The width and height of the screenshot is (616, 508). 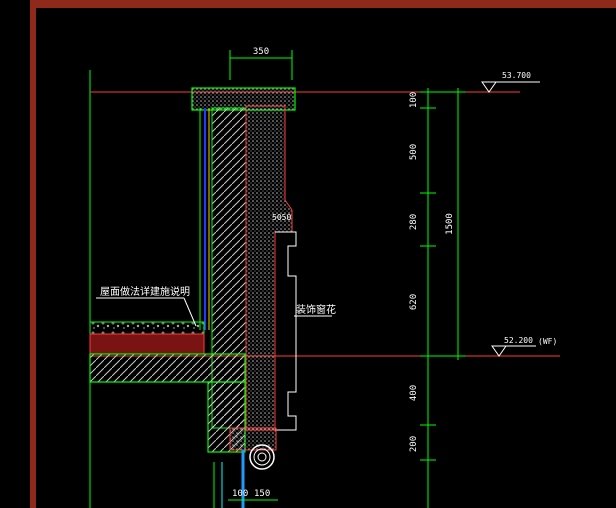 What do you see at coordinates (524, 346) in the screenshot?
I see `elevation-floor: 52.200 (WF)` at bounding box center [524, 346].